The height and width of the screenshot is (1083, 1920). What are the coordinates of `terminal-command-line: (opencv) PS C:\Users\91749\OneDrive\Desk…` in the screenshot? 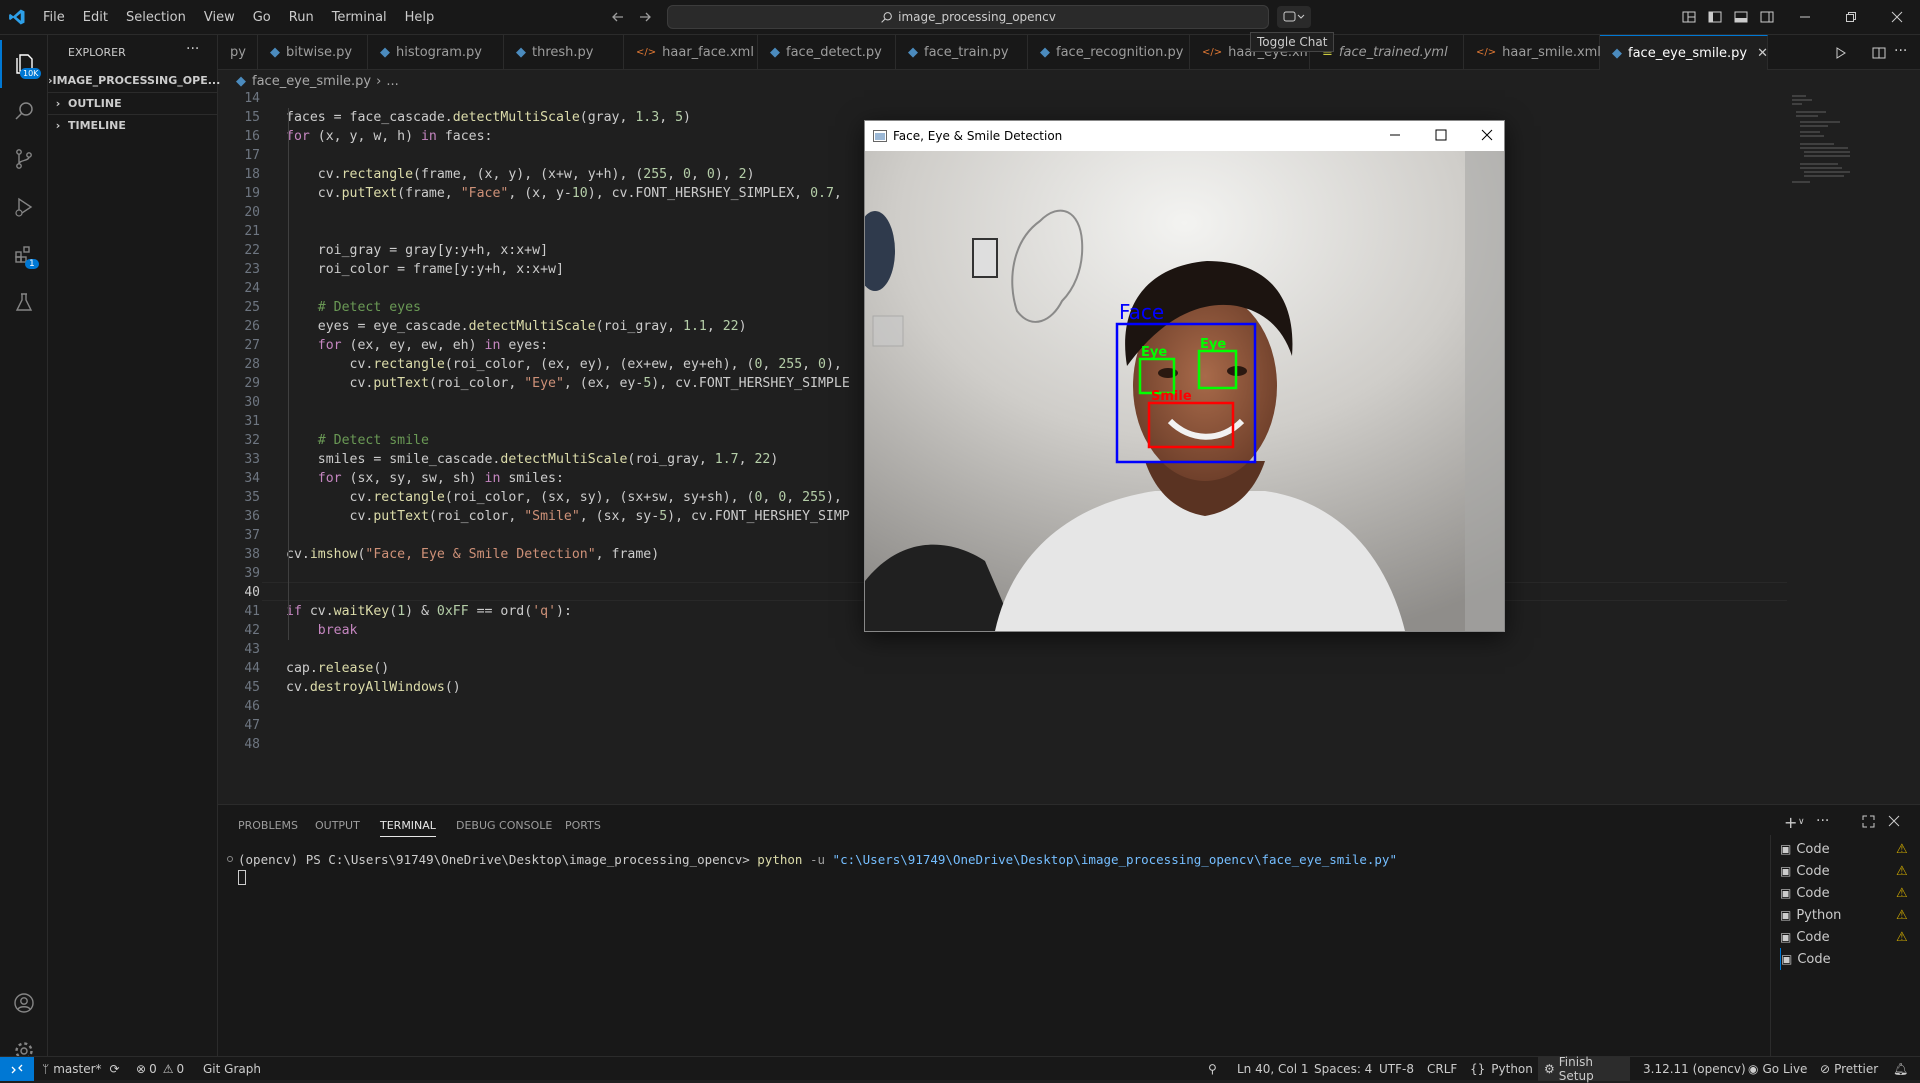 It's located at (817, 859).